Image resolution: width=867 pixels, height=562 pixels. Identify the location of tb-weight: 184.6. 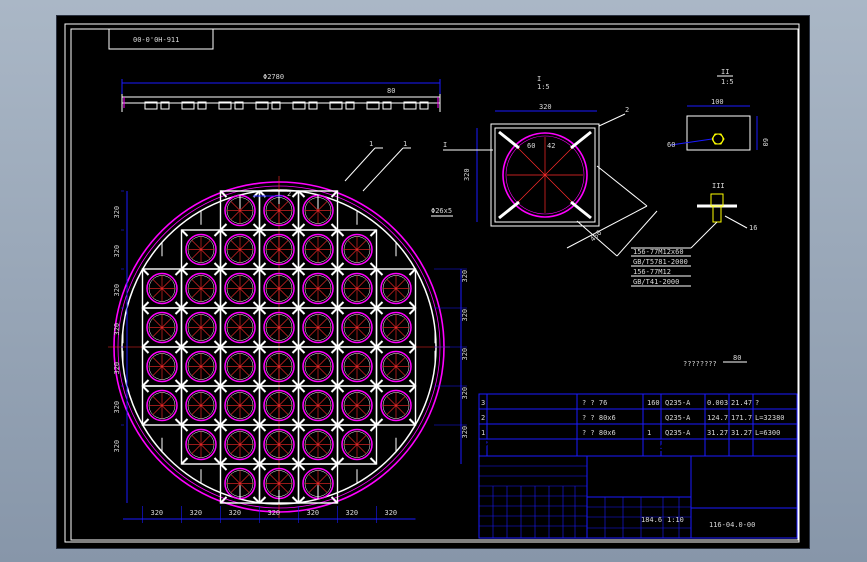
(651, 520).